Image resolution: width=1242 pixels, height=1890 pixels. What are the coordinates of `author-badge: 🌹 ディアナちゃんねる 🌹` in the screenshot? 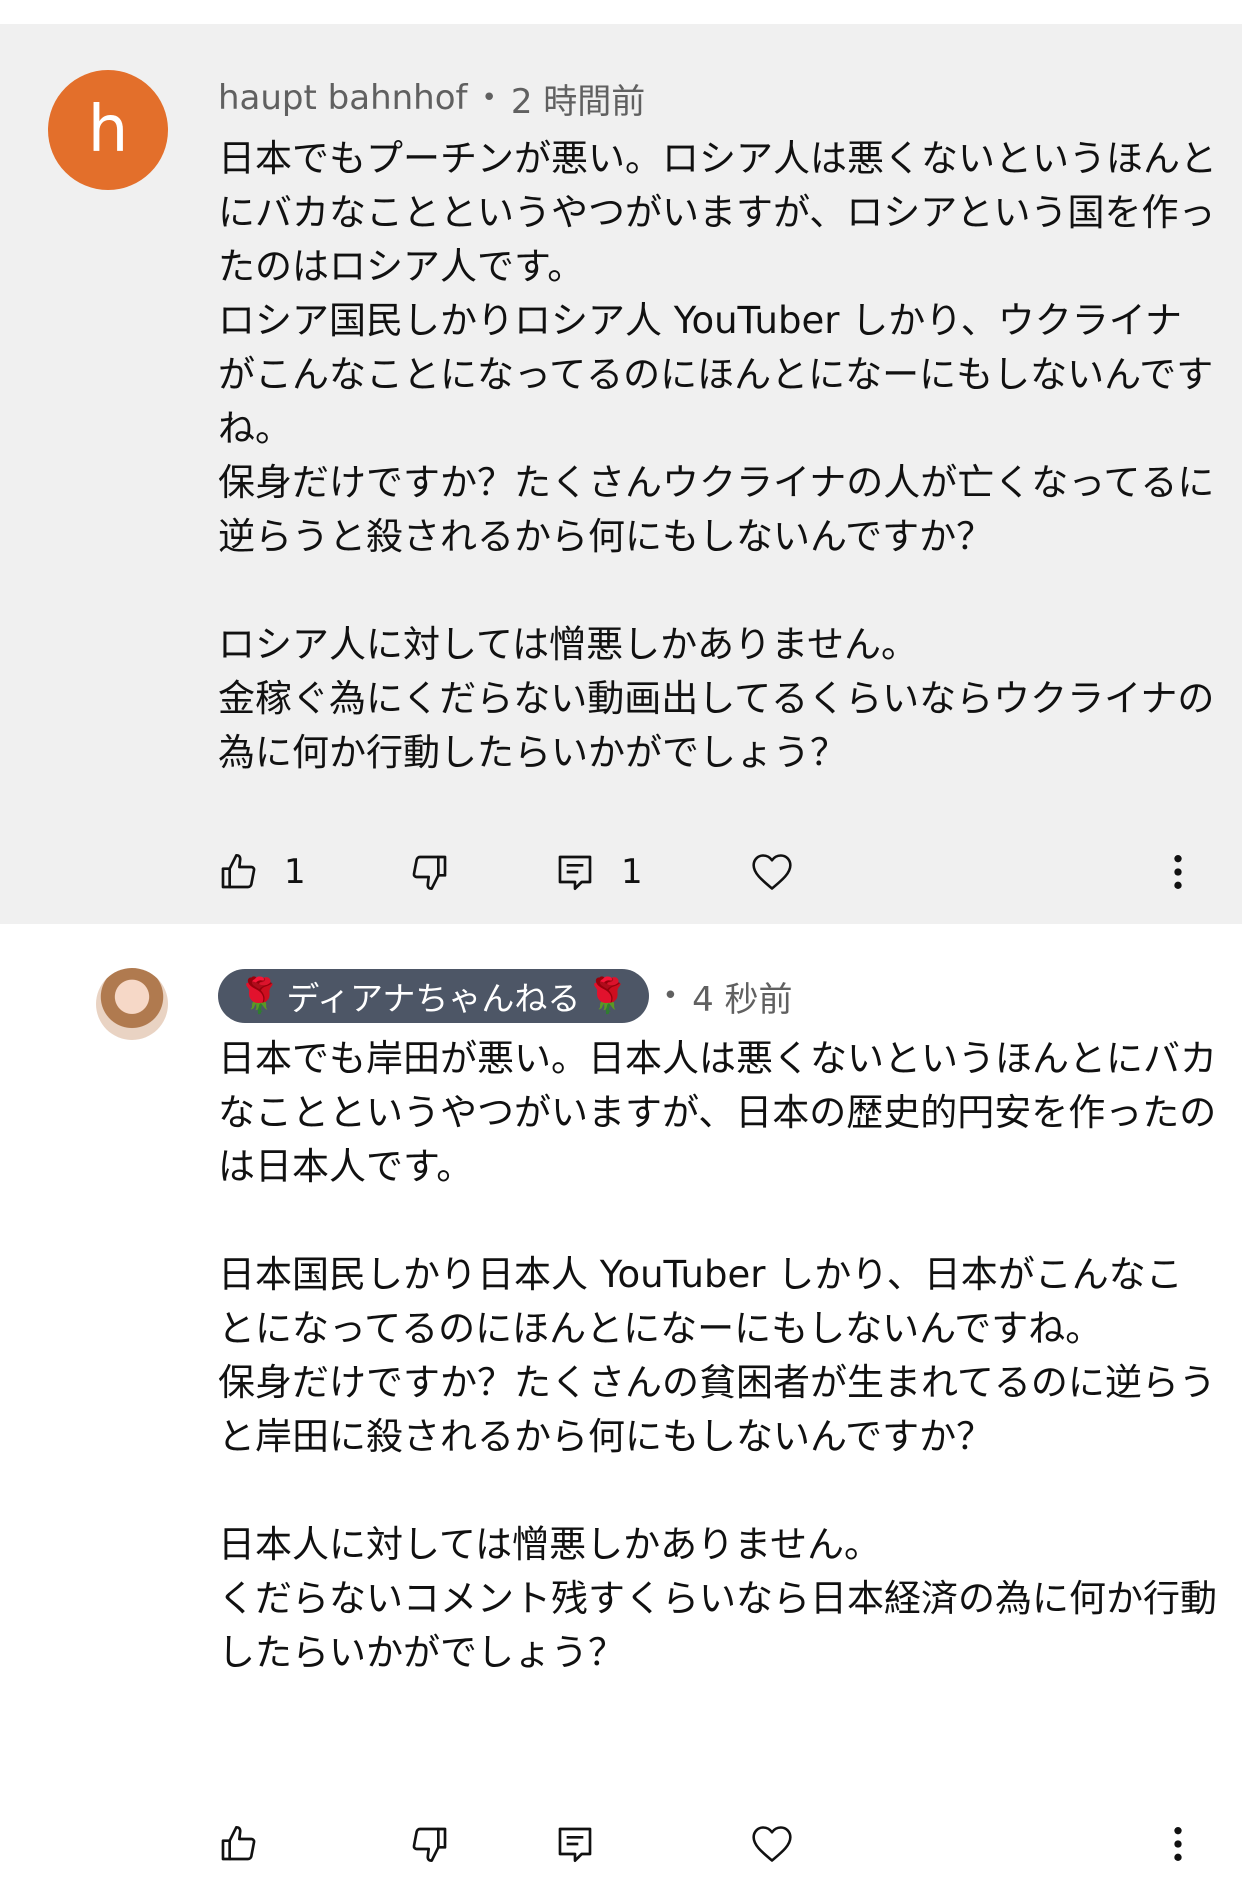 It's located at (433, 996).